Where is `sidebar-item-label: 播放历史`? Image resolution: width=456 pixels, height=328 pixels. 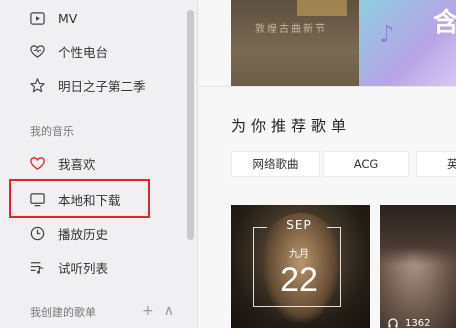
sidebar-item-label: 播放历史 is located at coordinates (83, 234).